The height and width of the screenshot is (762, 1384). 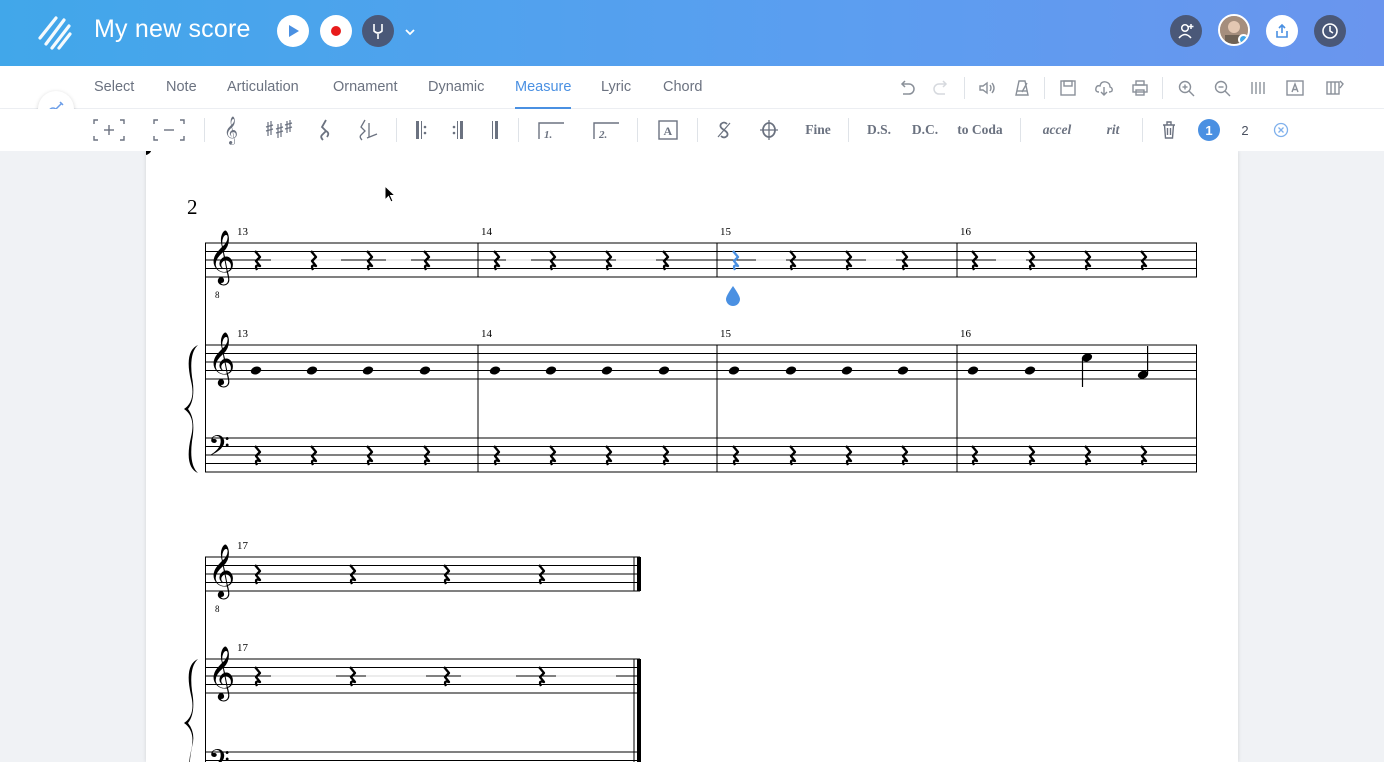 I want to click on tab-lyric: Lyric, so click(x=616, y=87).